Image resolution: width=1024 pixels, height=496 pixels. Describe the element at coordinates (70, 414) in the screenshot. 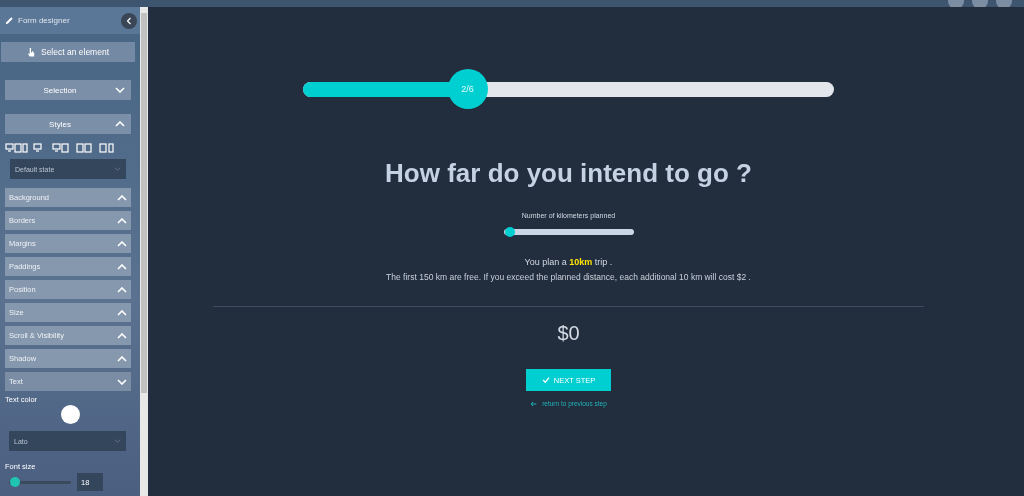

I see `color-swatch` at that location.